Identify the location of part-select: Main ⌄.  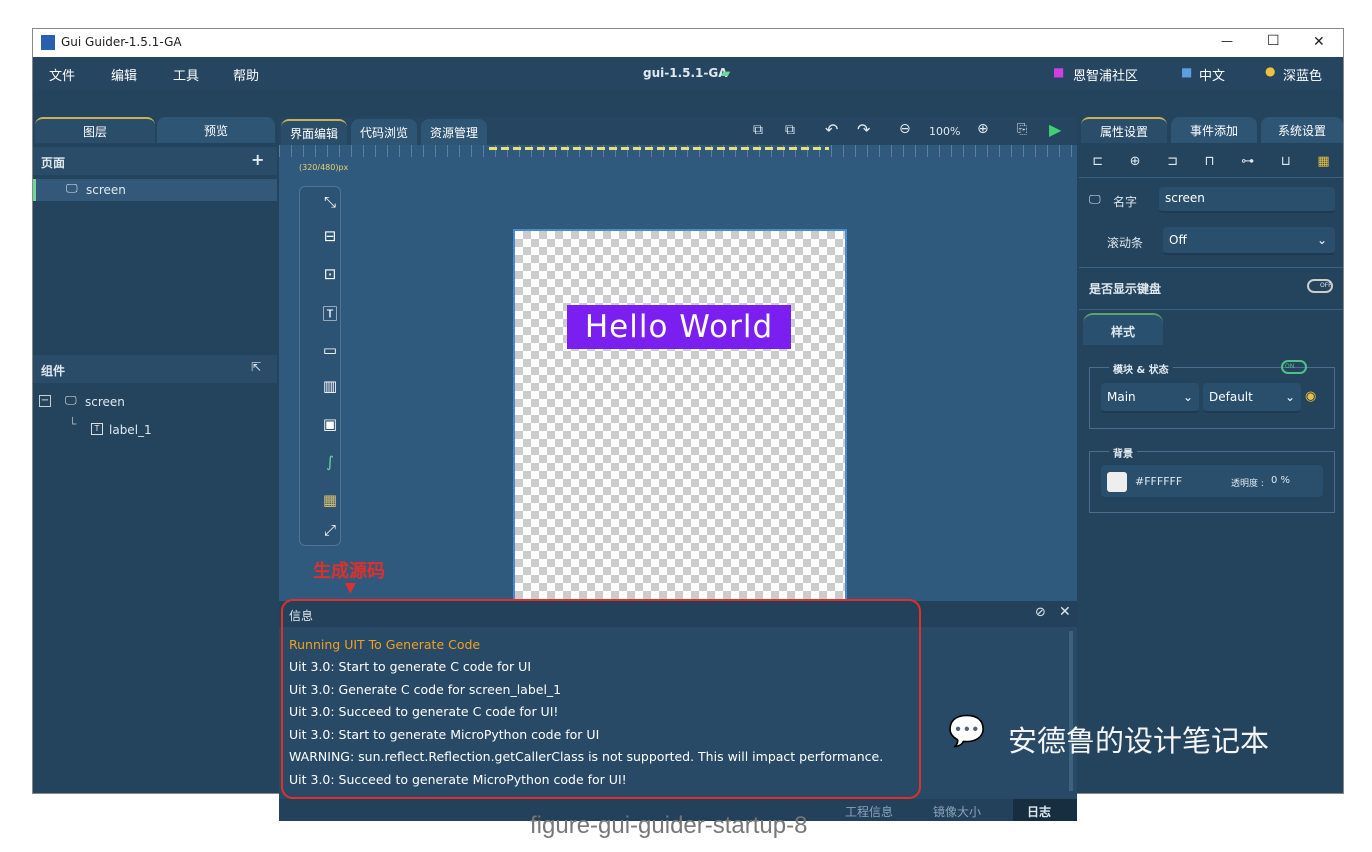
(1150, 398).